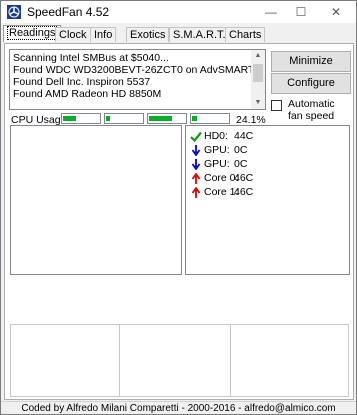 This screenshot has width=357, height=415. What do you see at coordinates (245, 34) in the screenshot?
I see `tab-charts: Charts` at bounding box center [245, 34].